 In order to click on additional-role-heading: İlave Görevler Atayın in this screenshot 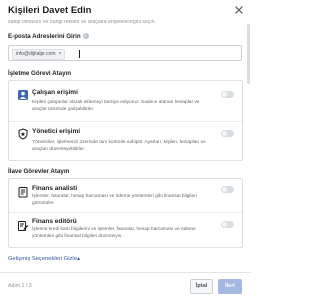, I will do `click(39, 171)`.